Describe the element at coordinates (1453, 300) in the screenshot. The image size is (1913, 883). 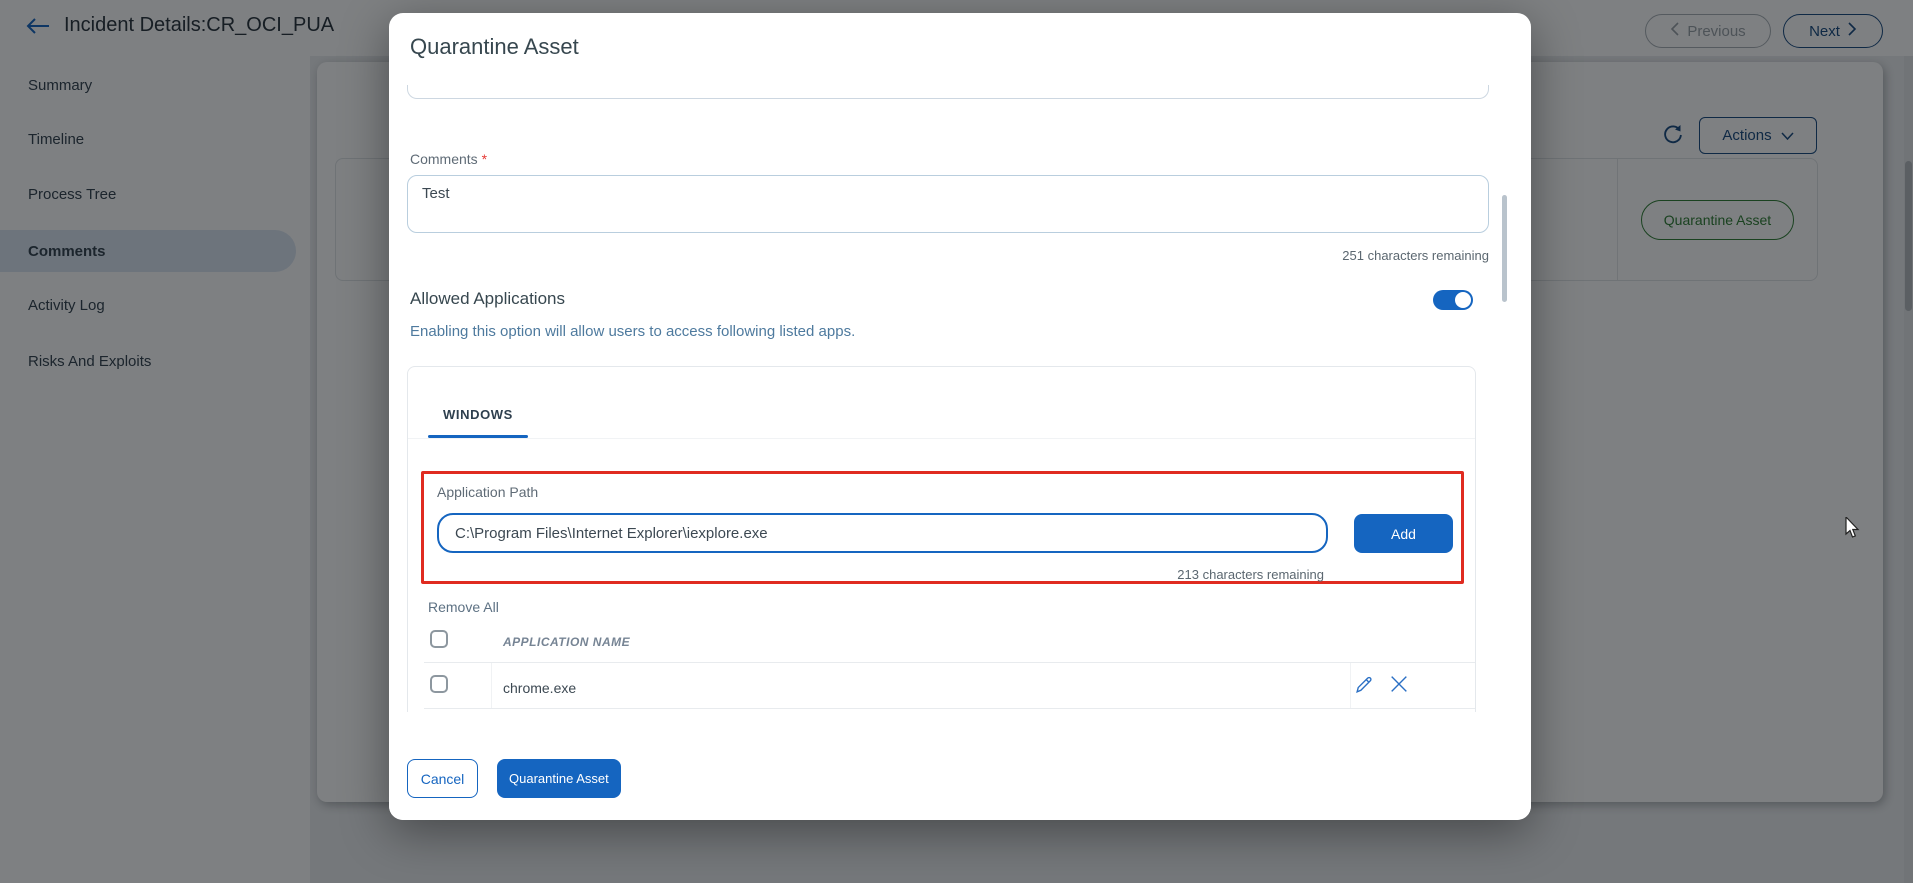
I see `allowed-applications-toggle` at that location.